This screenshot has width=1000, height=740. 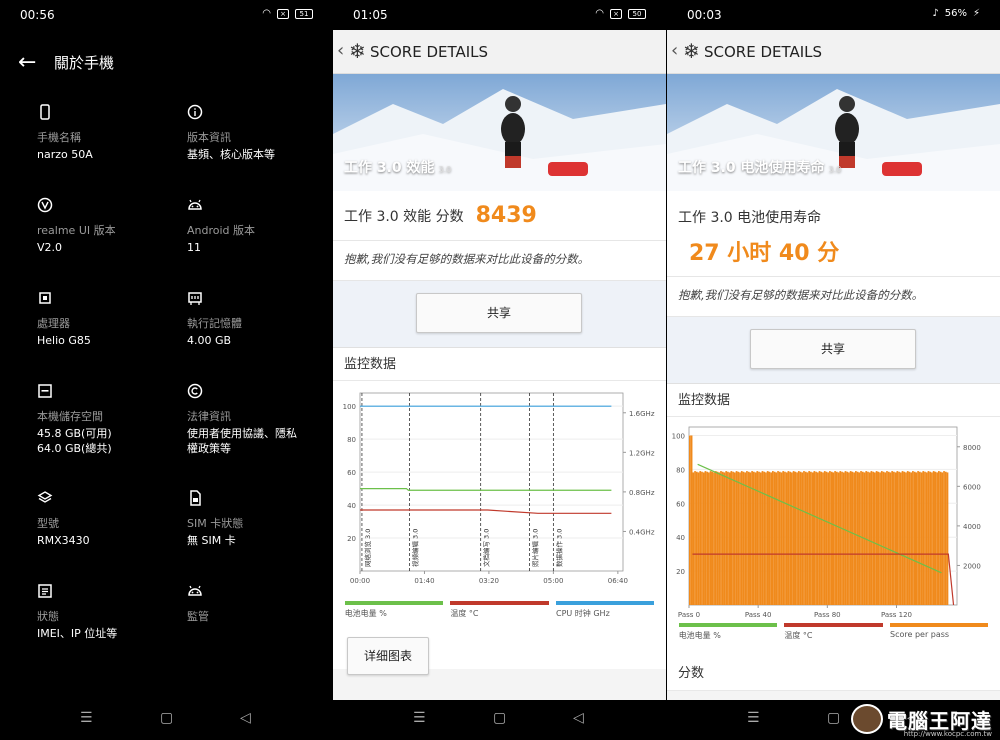 I want to click on setting-label: 執行記憶體, so click(x=214, y=323).